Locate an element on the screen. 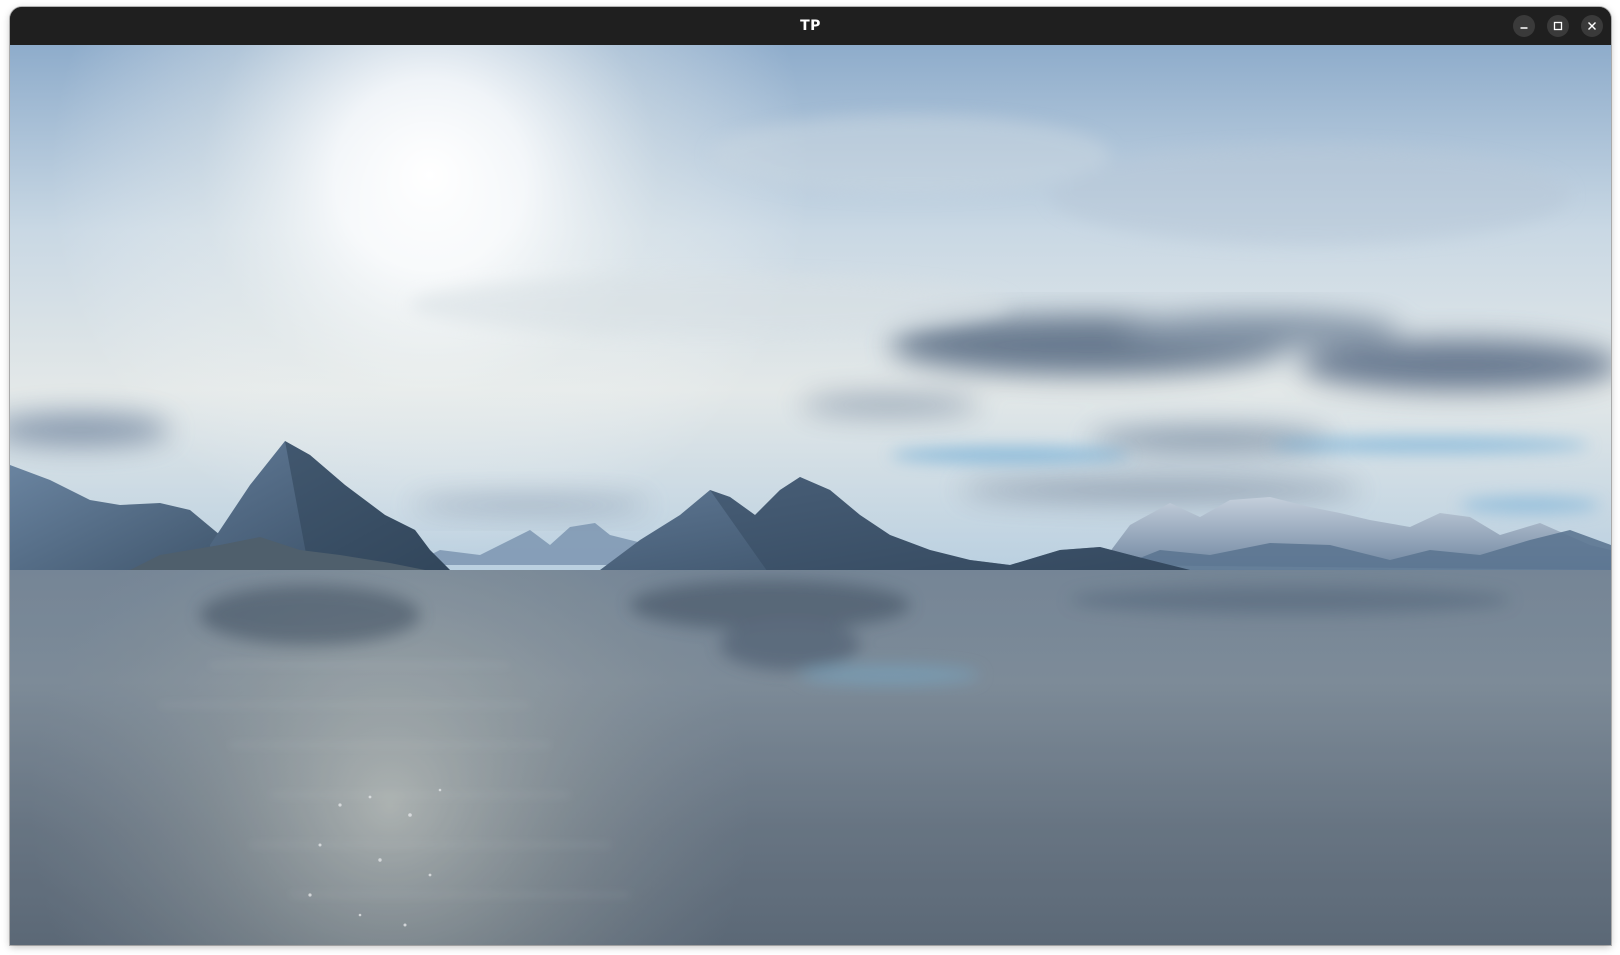  minimize-button is located at coordinates (1524, 26).